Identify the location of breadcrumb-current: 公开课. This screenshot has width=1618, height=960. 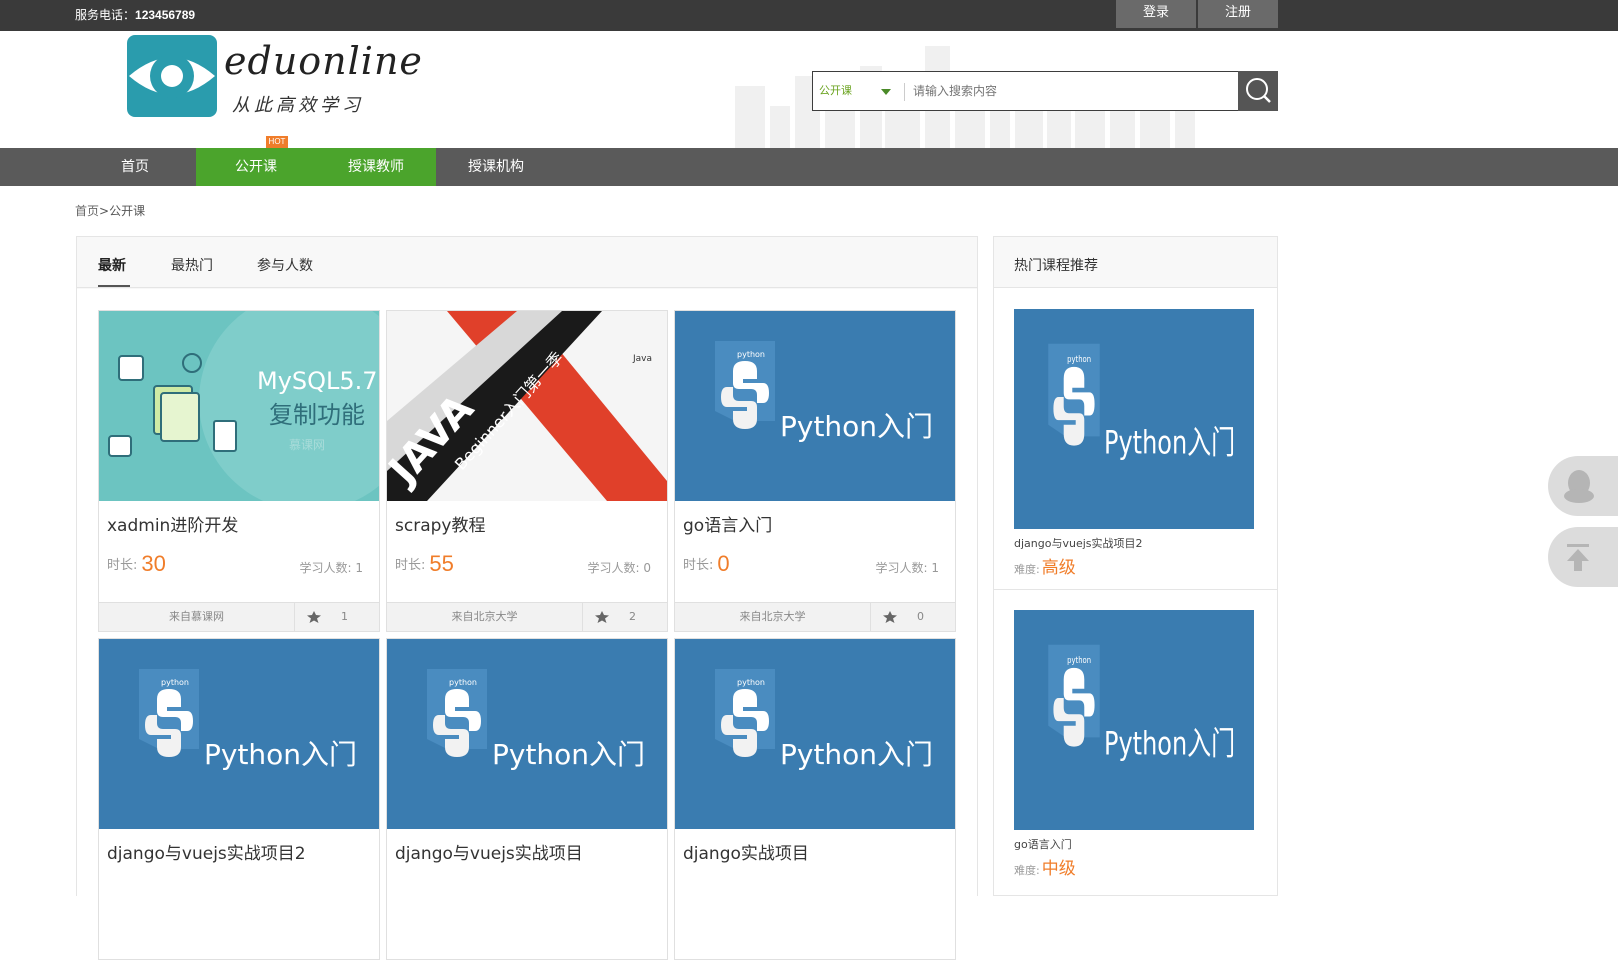
(127, 211).